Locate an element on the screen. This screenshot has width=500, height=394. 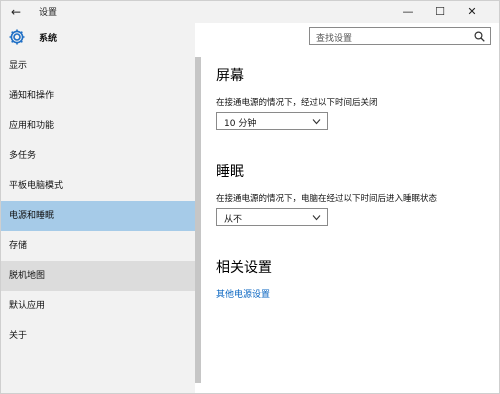
screen-heading: 屏幕 is located at coordinates (230, 76).